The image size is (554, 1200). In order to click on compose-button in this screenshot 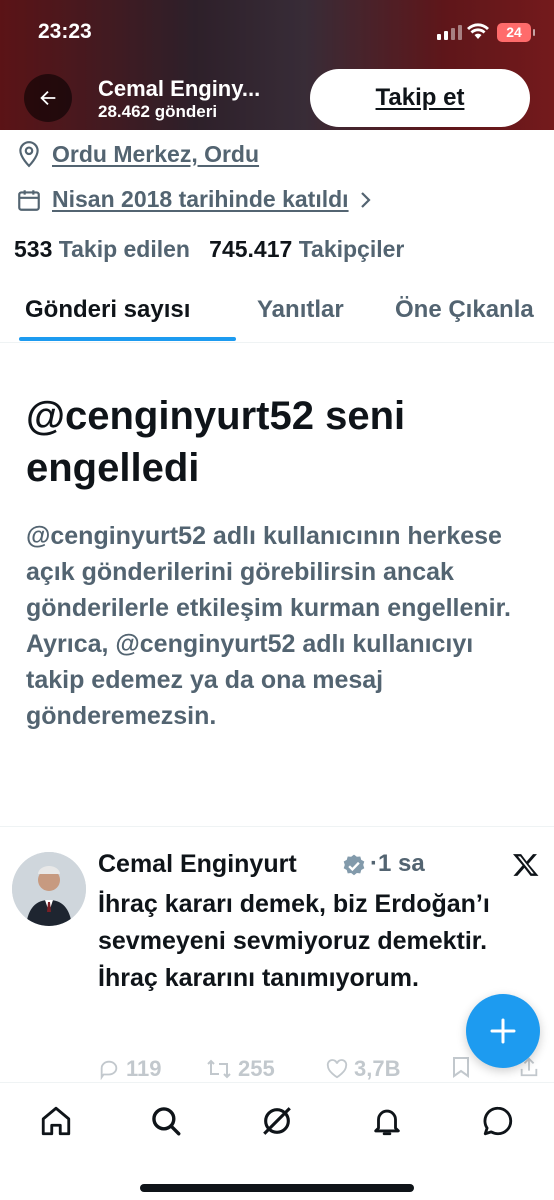, I will do `click(503, 1031)`.